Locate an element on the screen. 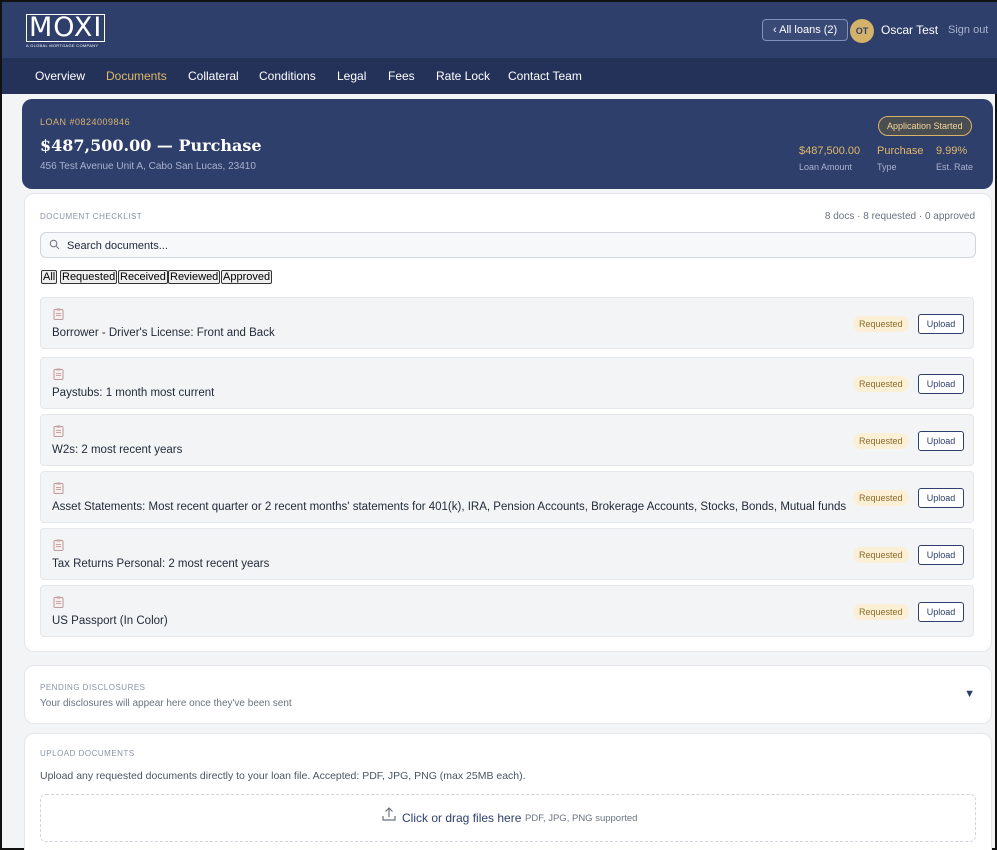 The width and height of the screenshot is (997, 850). status-badge: Application Started is located at coordinates (925, 126).